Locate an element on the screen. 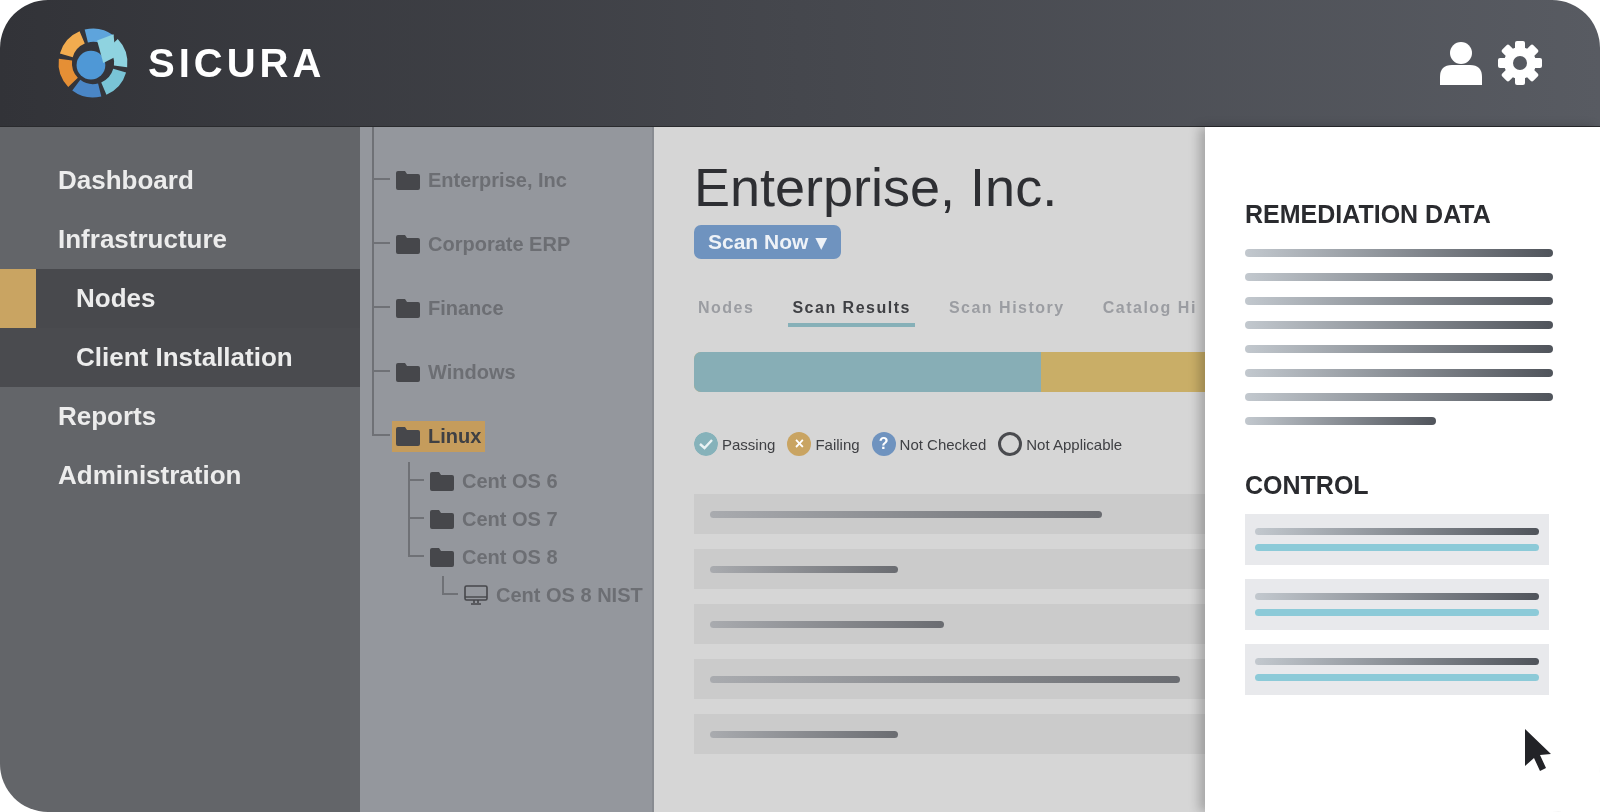  tree-item: Linux is located at coordinates (439, 436).